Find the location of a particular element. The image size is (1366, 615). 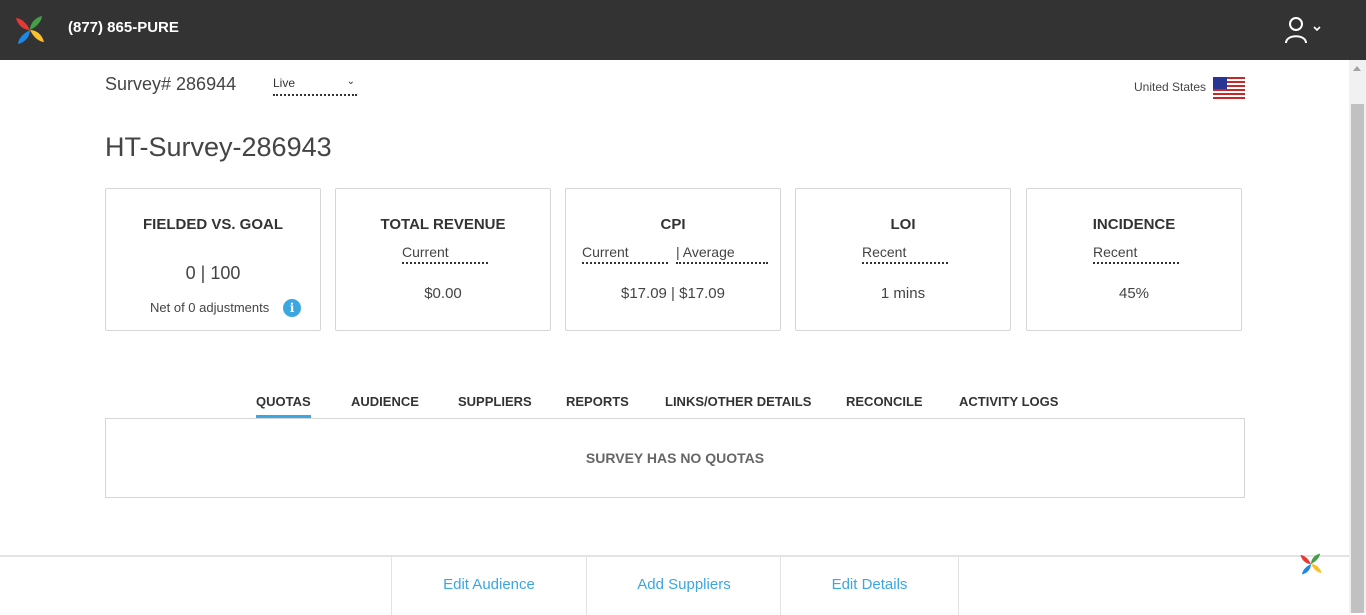

footer-action-bar: Edit Audience Add Suppliers Edit Details is located at coordinates (674, 585).